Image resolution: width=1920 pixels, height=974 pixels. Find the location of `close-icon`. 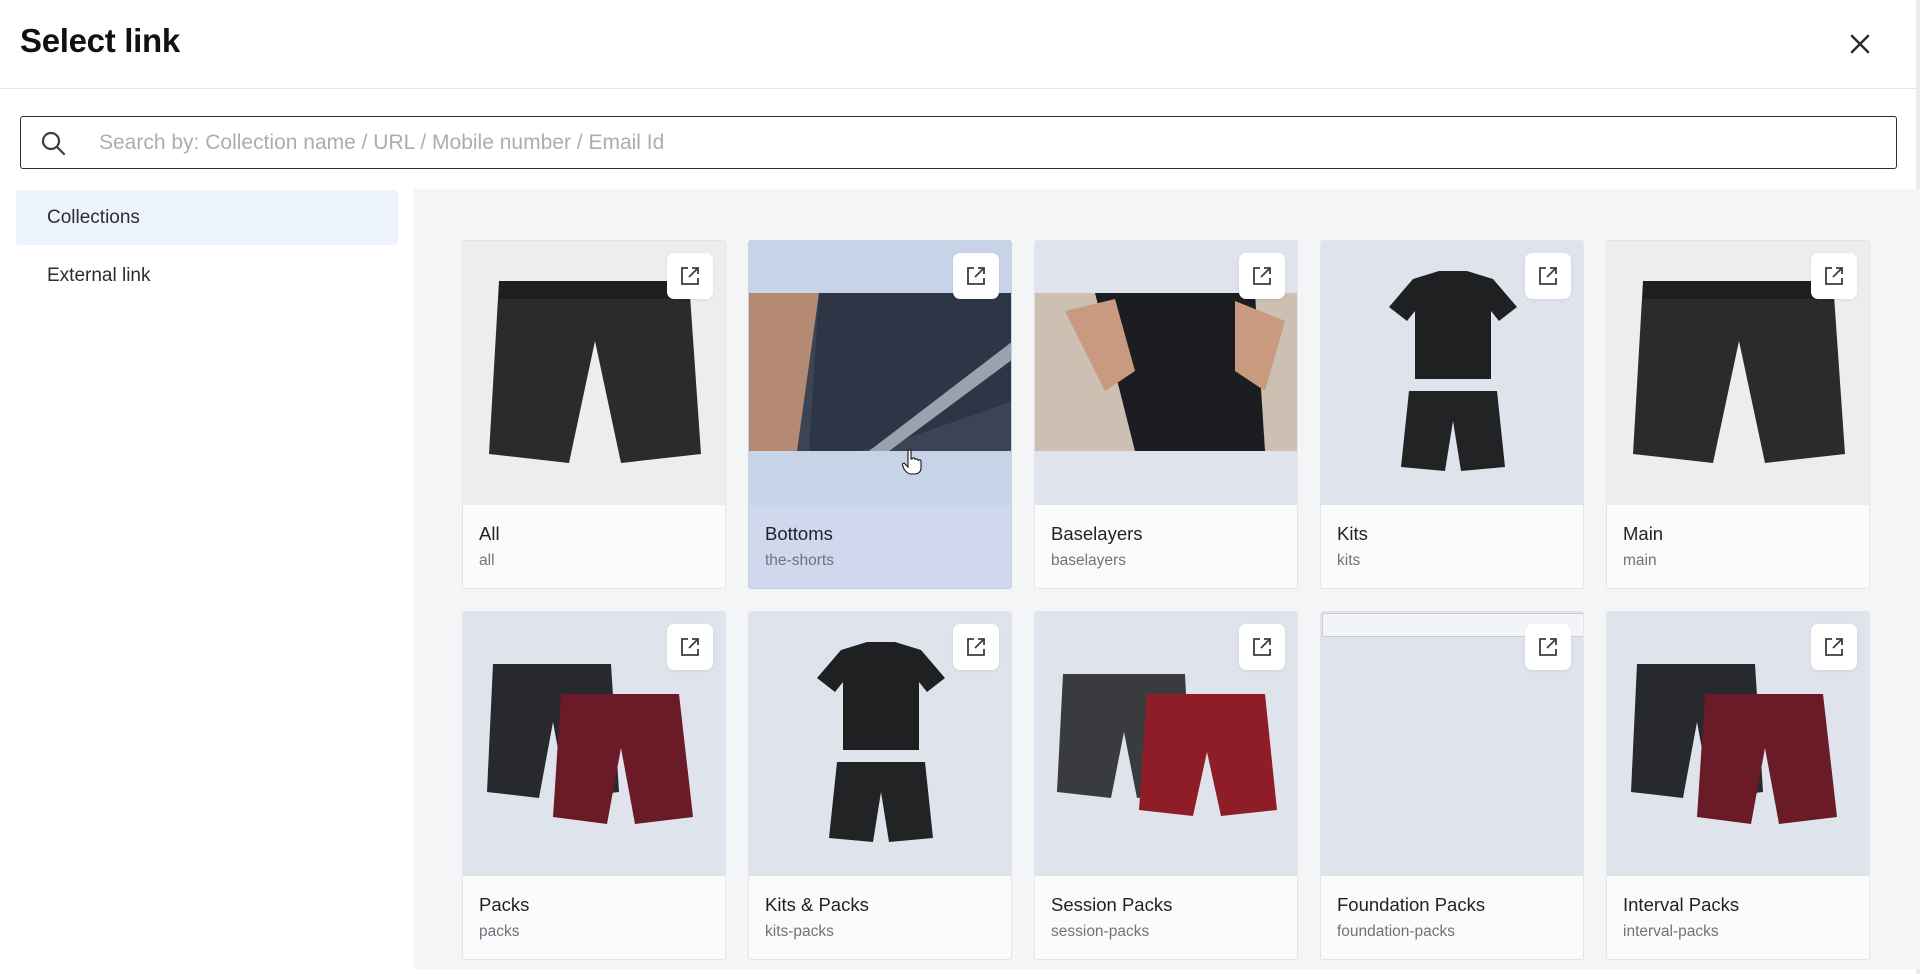

close-icon is located at coordinates (1860, 44).